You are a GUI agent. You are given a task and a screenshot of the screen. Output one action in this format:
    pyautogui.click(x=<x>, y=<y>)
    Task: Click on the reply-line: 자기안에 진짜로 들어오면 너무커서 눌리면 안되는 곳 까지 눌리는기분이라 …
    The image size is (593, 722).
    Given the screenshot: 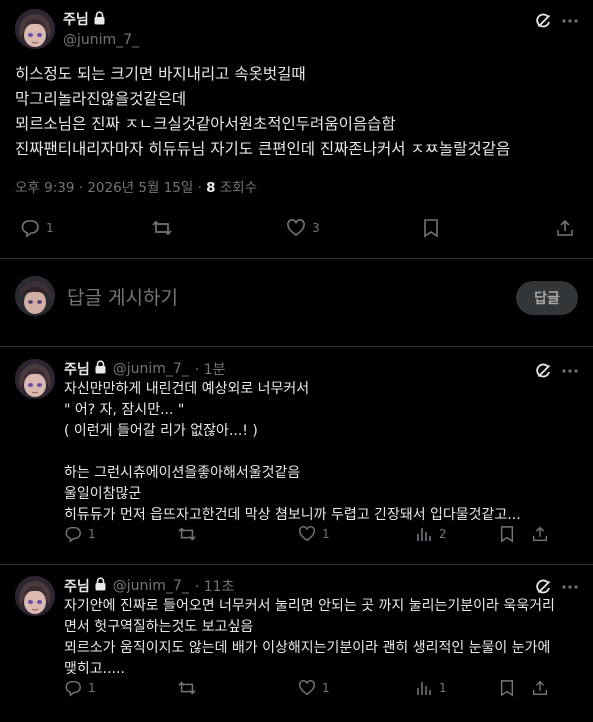 What is the action you would take?
    pyautogui.click(x=309, y=606)
    